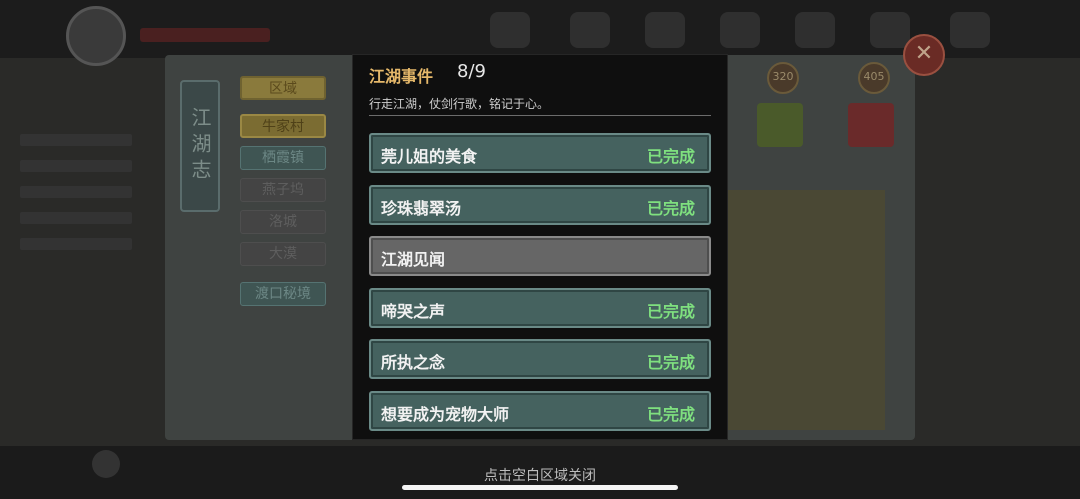 This screenshot has width=1080, height=499. What do you see at coordinates (205, 35) in the screenshot?
I see `player-hp-bar` at bounding box center [205, 35].